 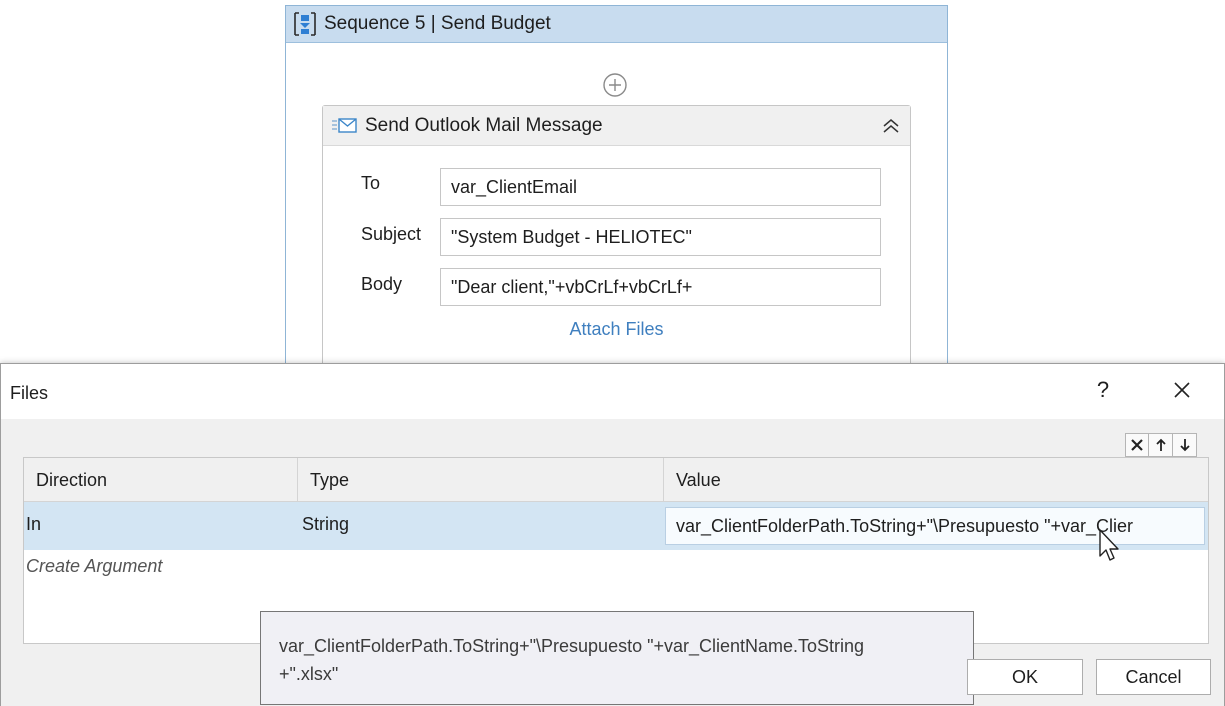 What do you see at coordinates (616, 126) in the screenshot?
I see `activity-header: Send Outlook Mail Message` at bounding box center [616, 126].